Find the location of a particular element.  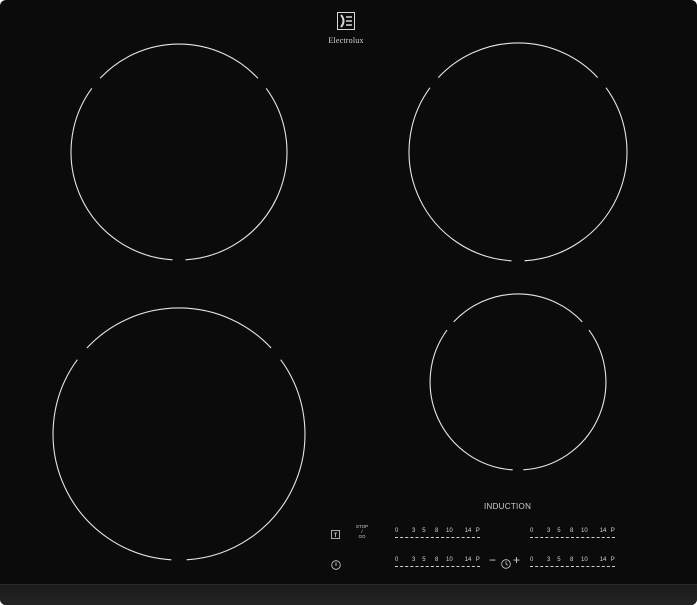

timer-minus-button: − is located at coordinates (492, 560).